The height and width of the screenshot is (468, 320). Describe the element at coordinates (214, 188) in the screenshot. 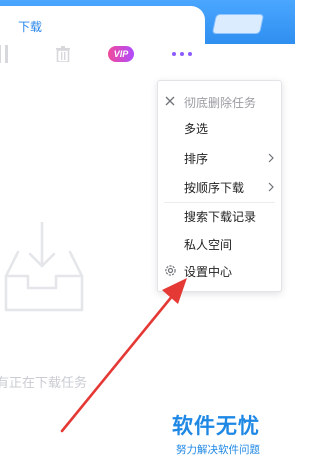

I see `menu-item-label: 按顺序下载` at that location.